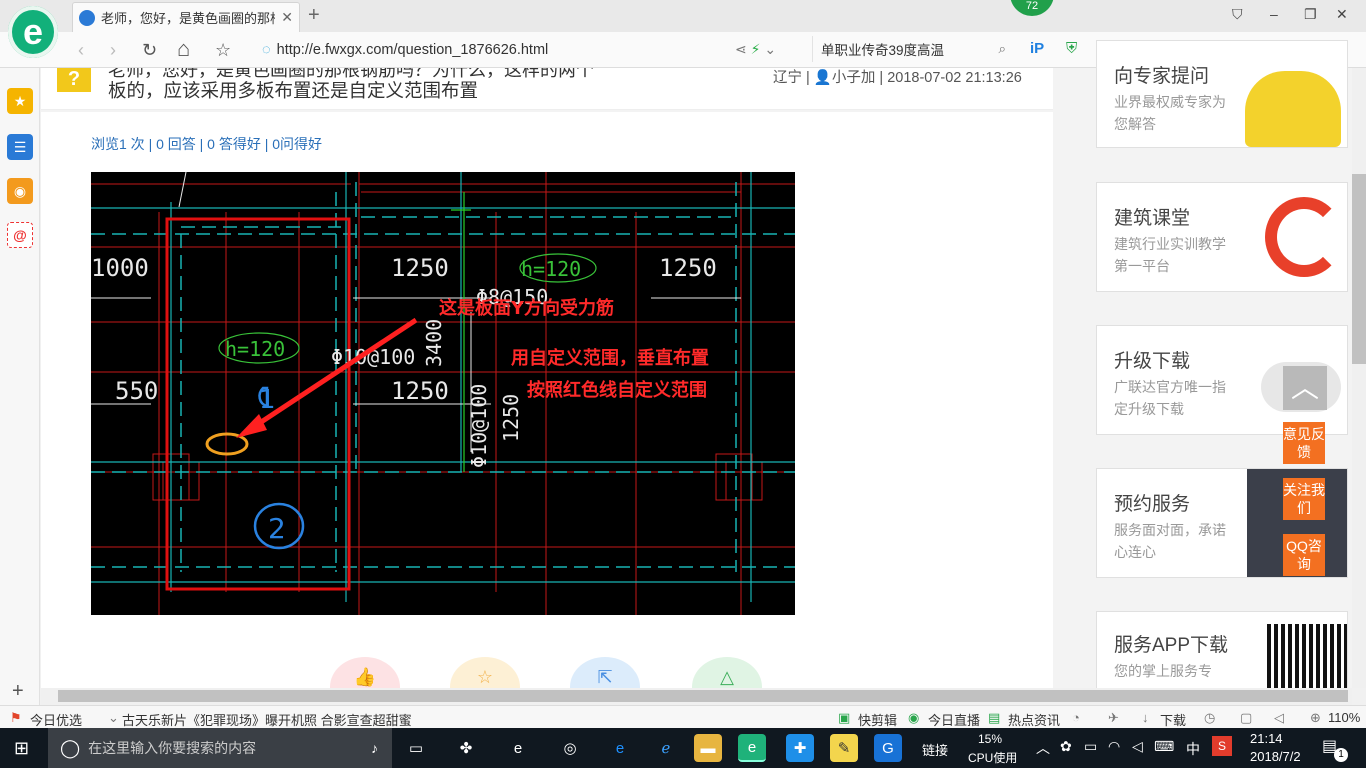 The height and width of the screenshot is (768, 1366). What do you see at coordinates (1164, 746) in the screenshot?
I see `keyboard-icon: ⌨` at bounding box center [1164, 746].